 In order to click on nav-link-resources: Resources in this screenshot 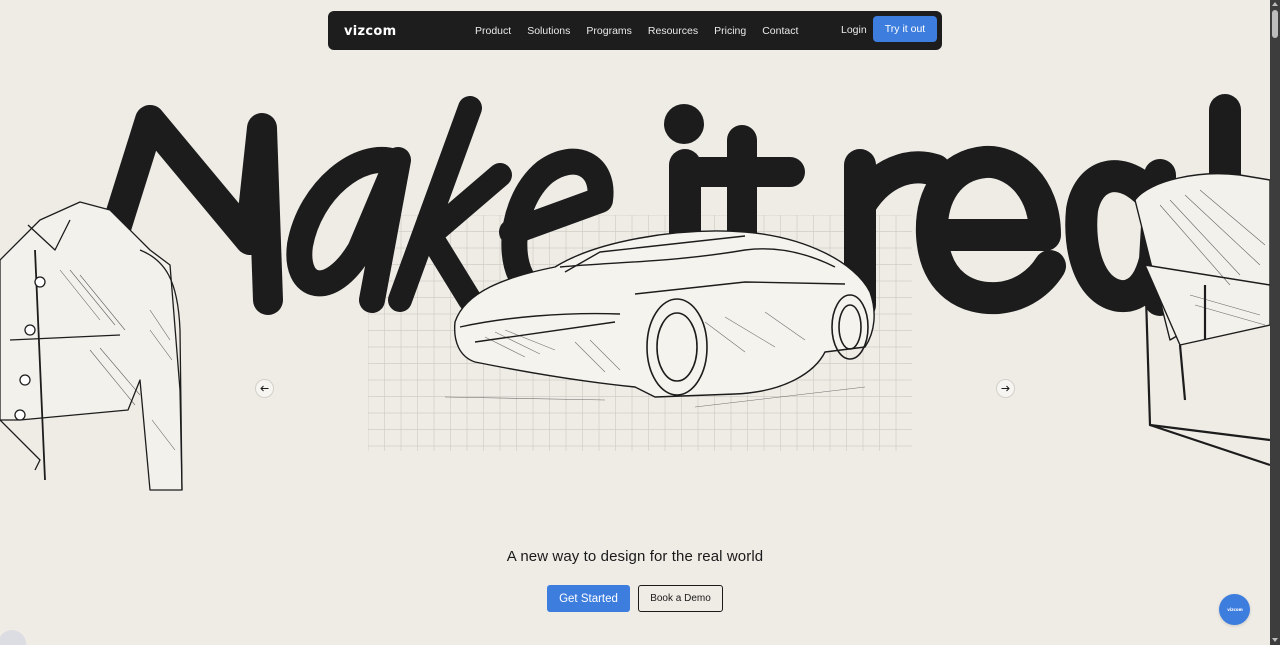, I will do `click(673, 31)`.